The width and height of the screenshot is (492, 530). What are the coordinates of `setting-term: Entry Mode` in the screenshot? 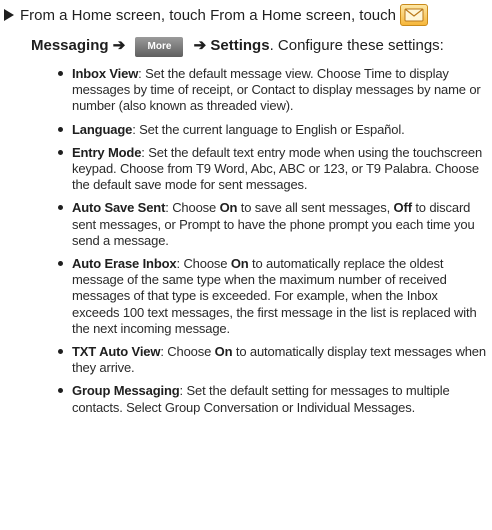 It's located at (107, 152).